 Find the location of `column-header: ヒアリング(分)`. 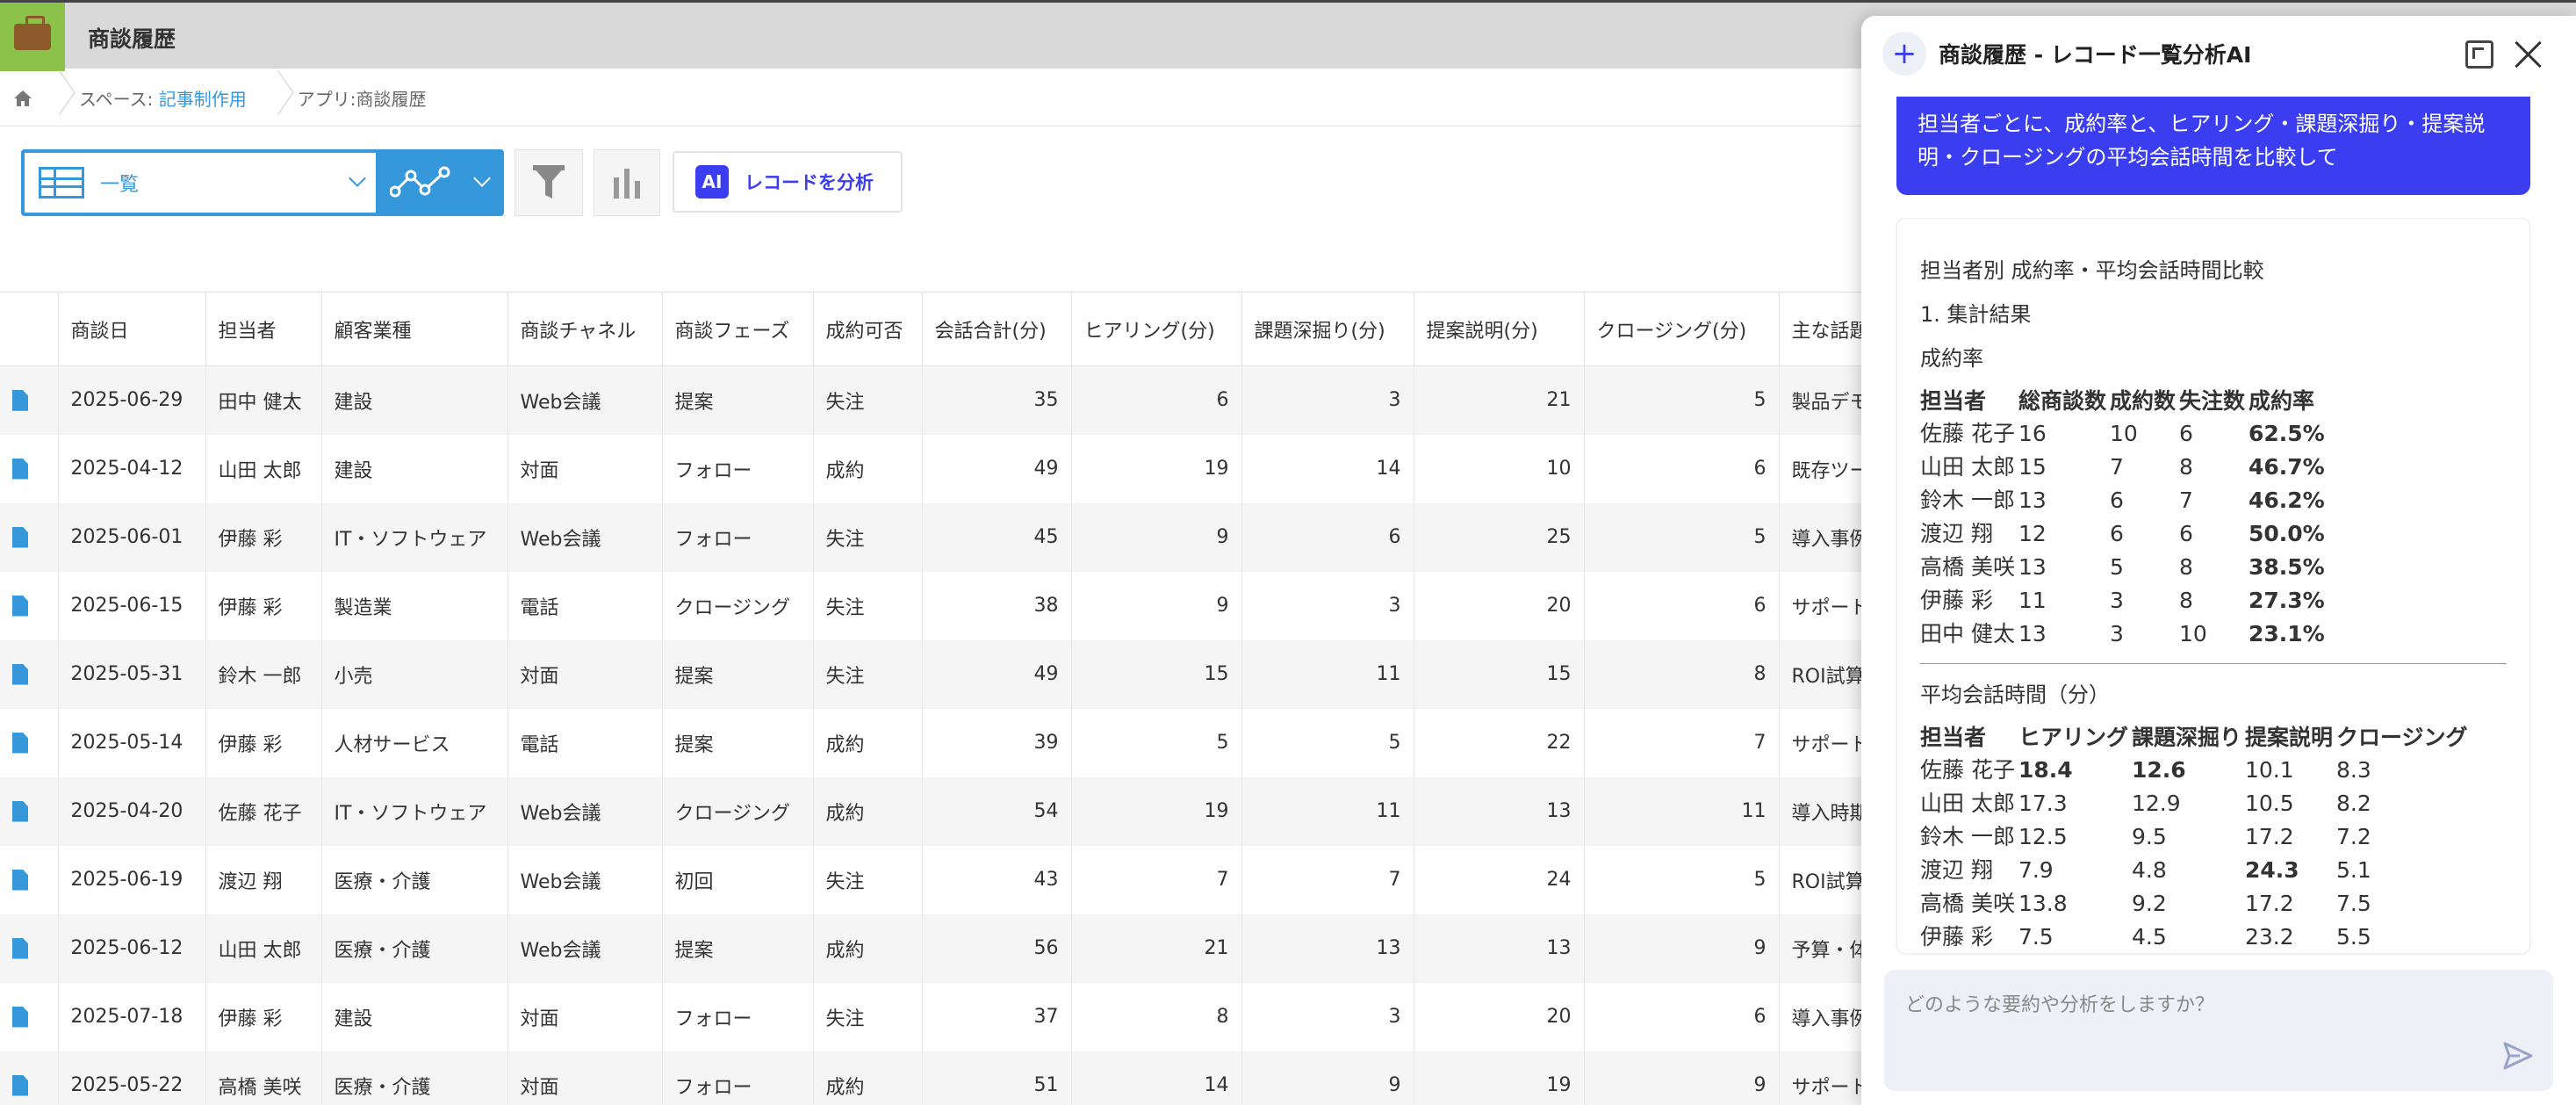

column-header: ヒアリング(分) is located at coordinates (1156, 329).